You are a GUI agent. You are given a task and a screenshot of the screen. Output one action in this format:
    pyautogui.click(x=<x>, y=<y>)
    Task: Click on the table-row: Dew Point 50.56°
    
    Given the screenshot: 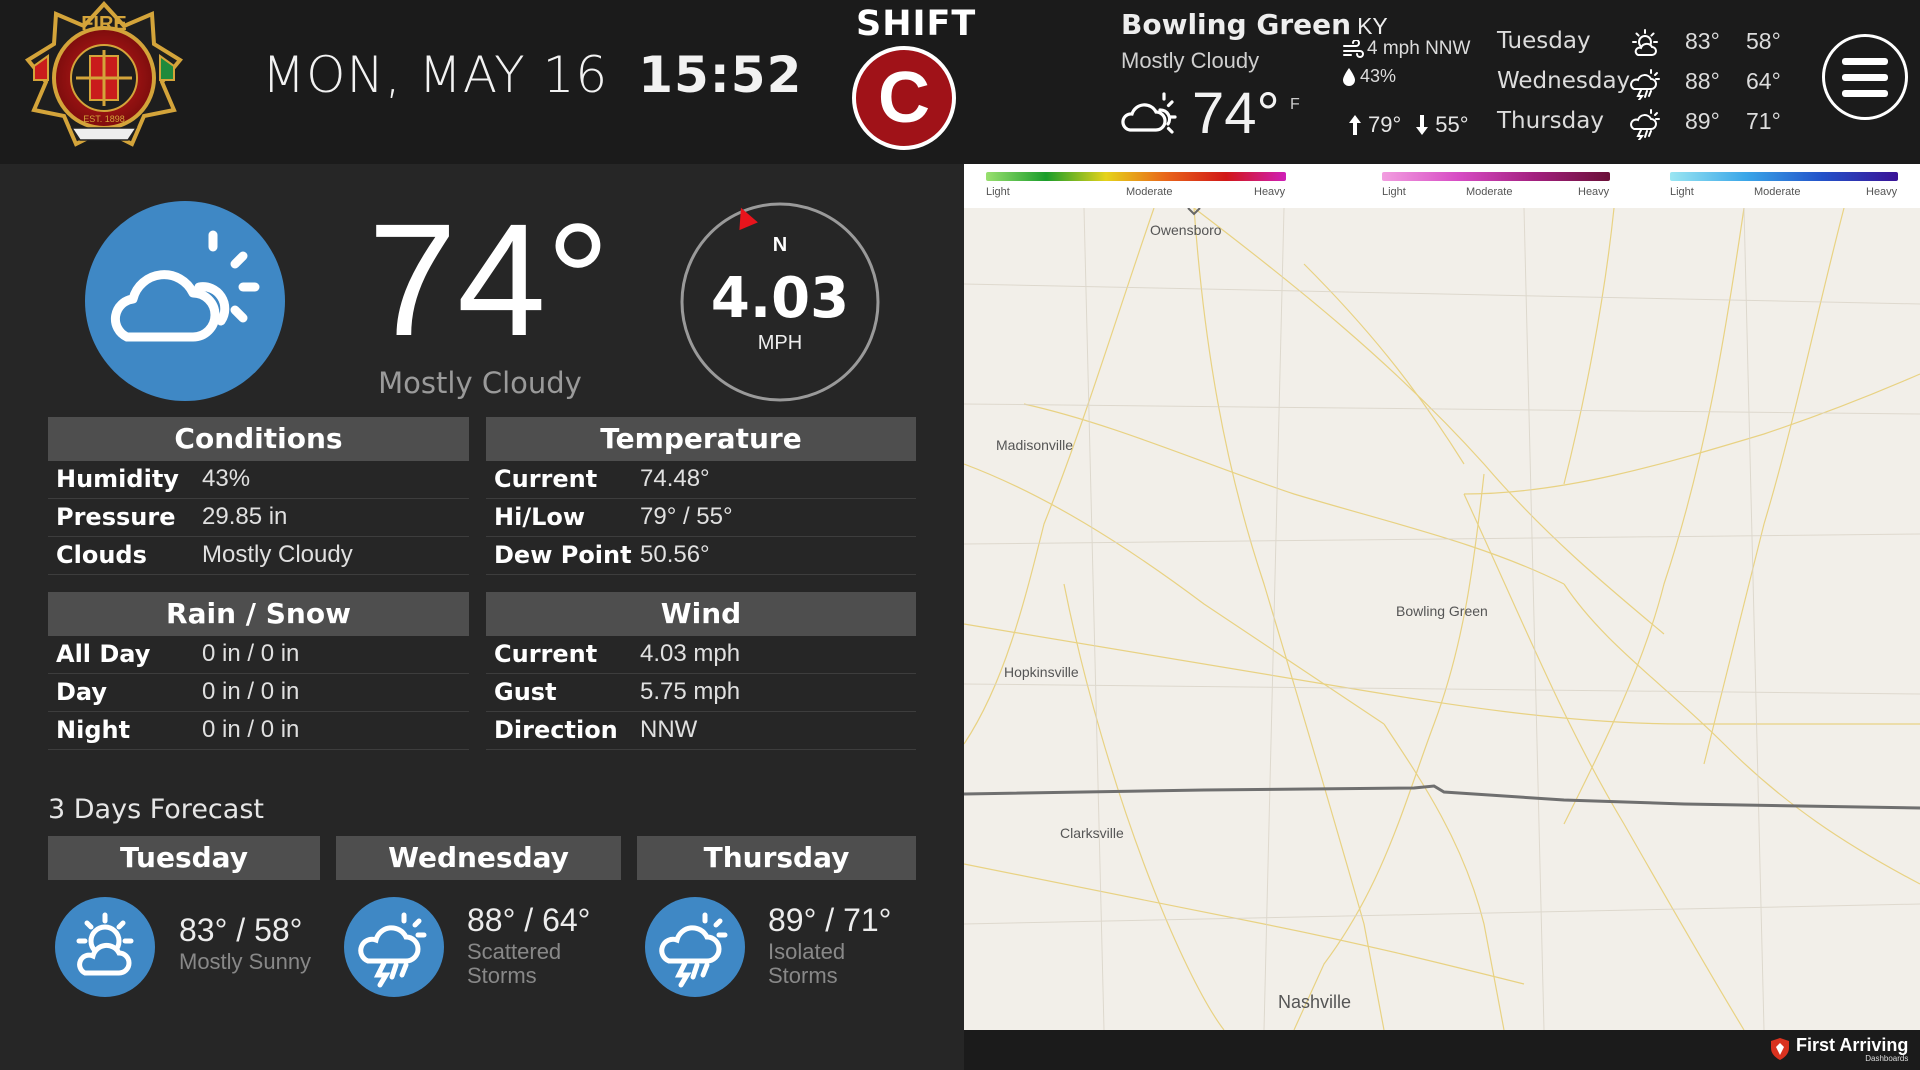 What is the action you would take?
    pyautogui.click(x=701, y=556)
    